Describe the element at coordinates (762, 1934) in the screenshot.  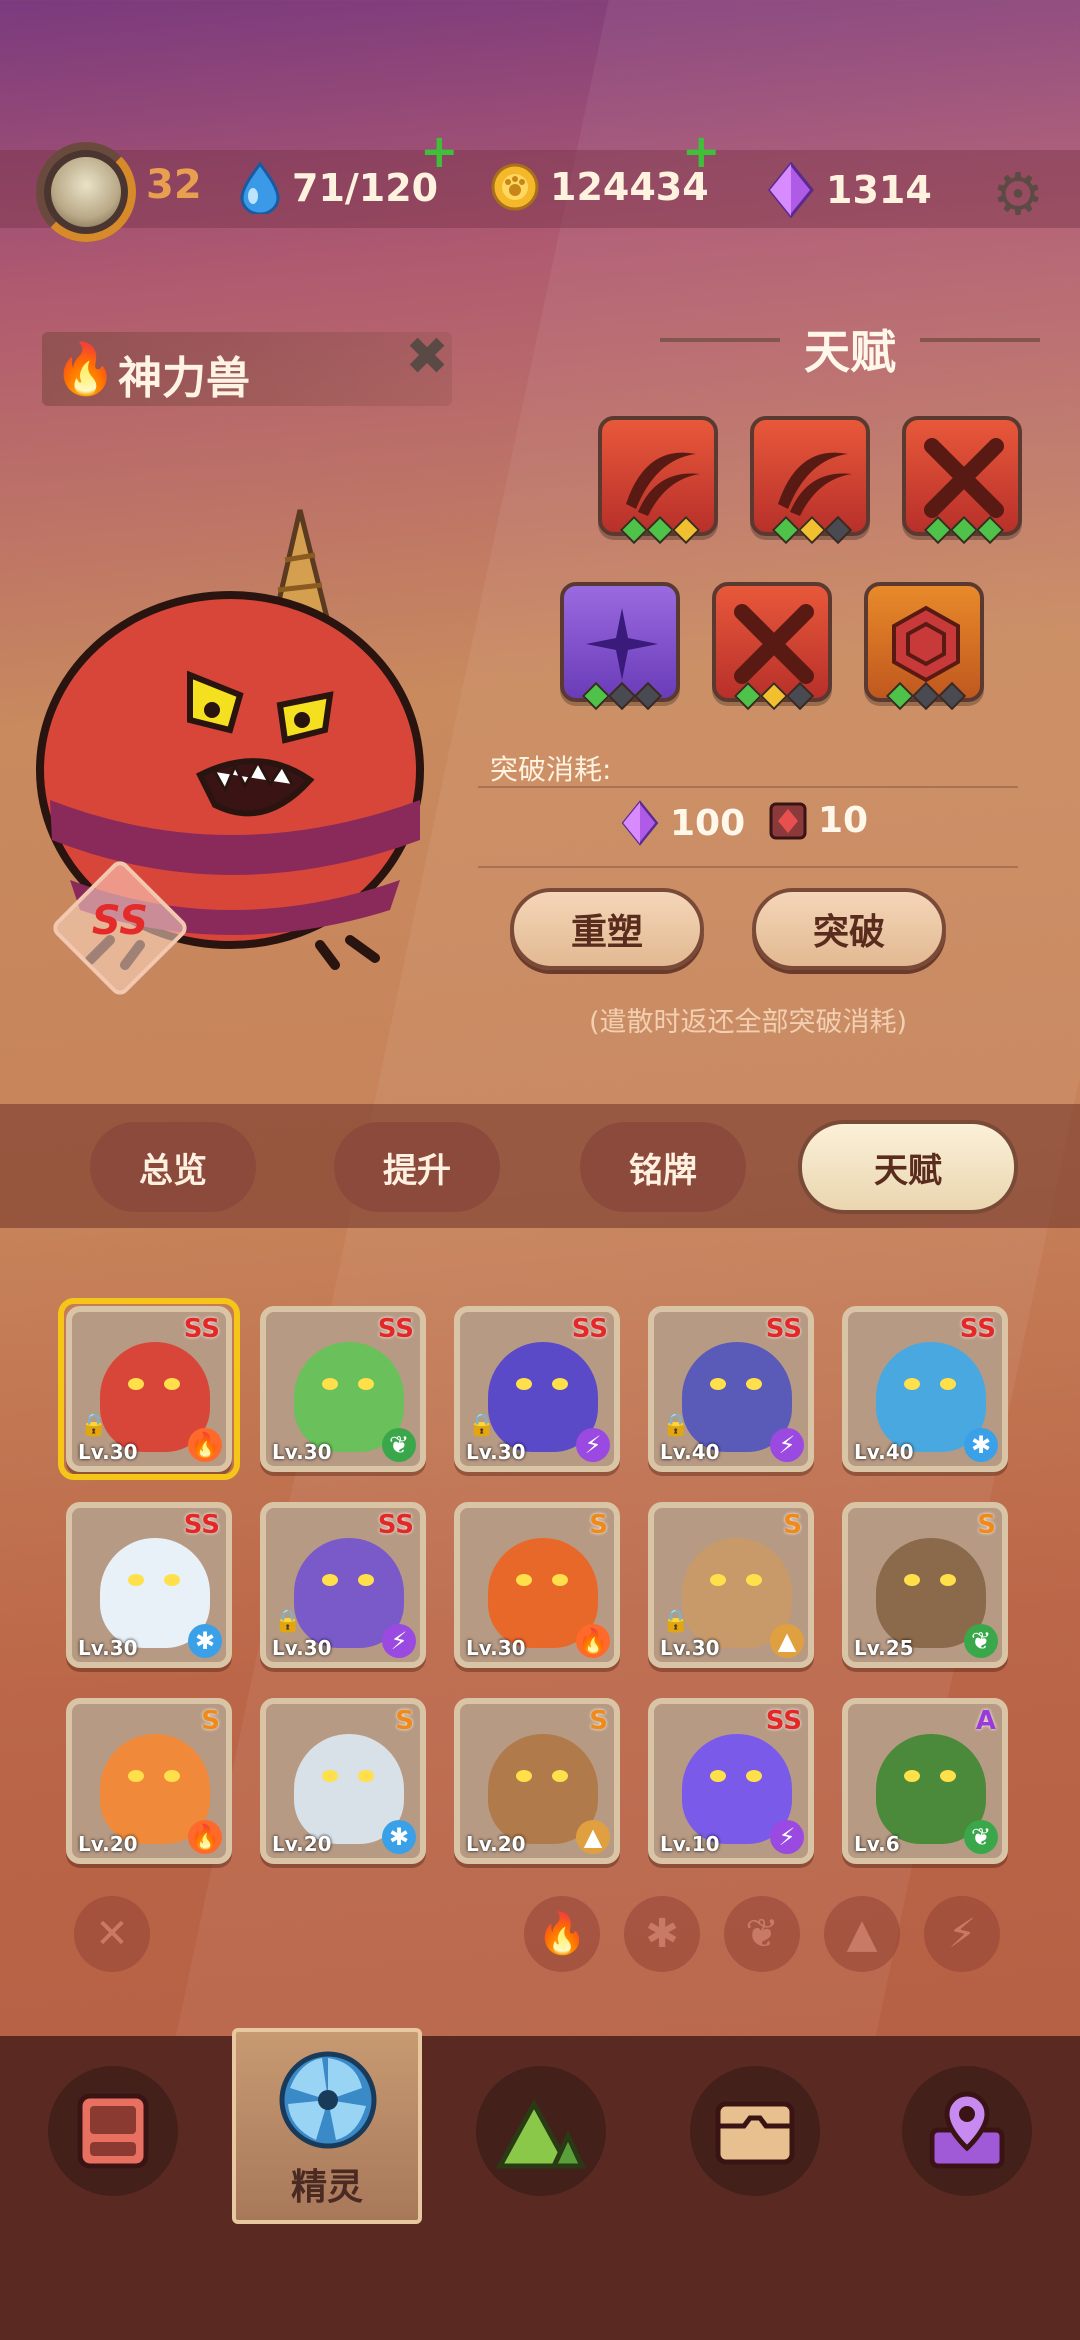
I see `leaf-filter-icon: ❦` at that location.